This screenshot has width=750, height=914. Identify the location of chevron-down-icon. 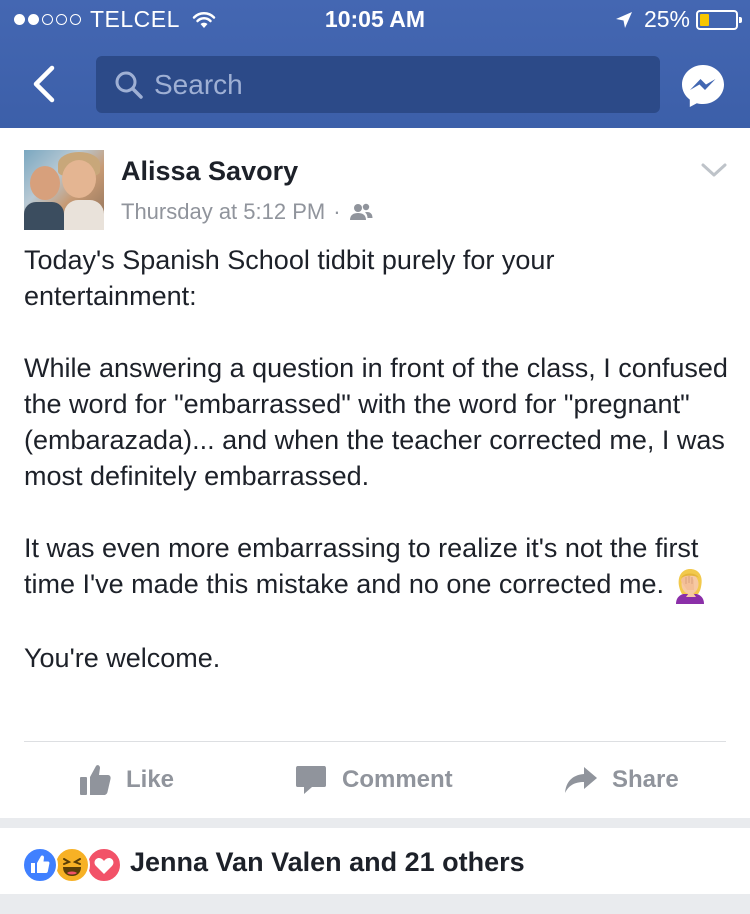
(714, 170).